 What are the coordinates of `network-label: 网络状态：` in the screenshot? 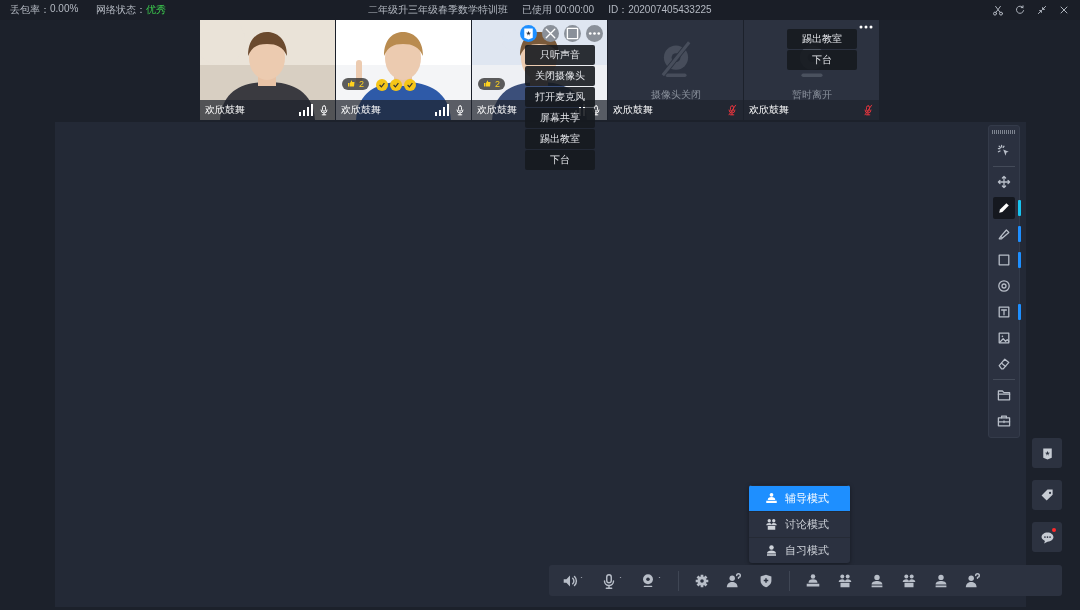 It's located at (121, 10).